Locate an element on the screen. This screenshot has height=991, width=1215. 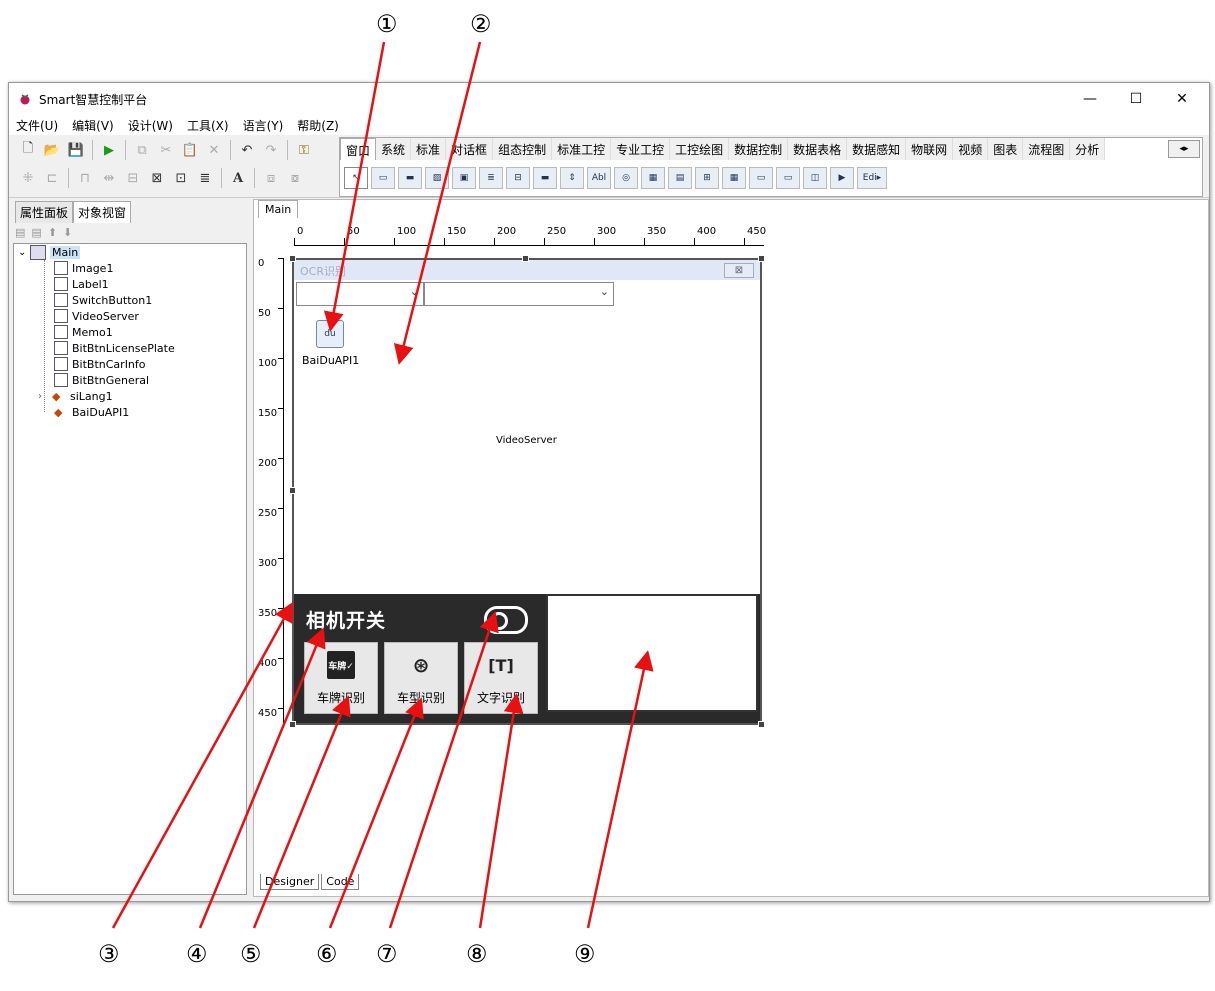
palette-component-icon: ◫ is located at coordinates (815, 178).